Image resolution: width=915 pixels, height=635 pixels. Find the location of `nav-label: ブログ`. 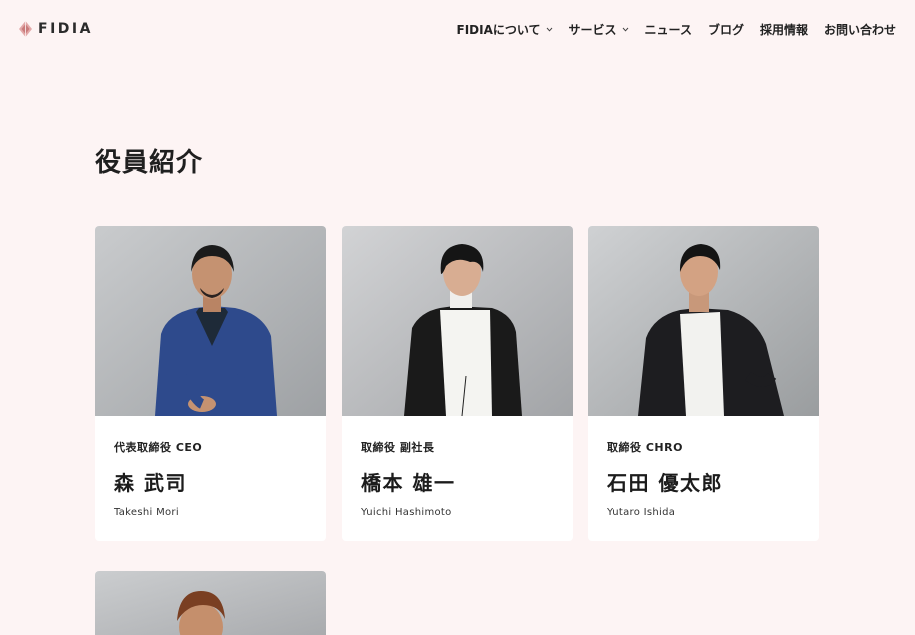

nav-label: ブログ is located at coordinates (725, 30).